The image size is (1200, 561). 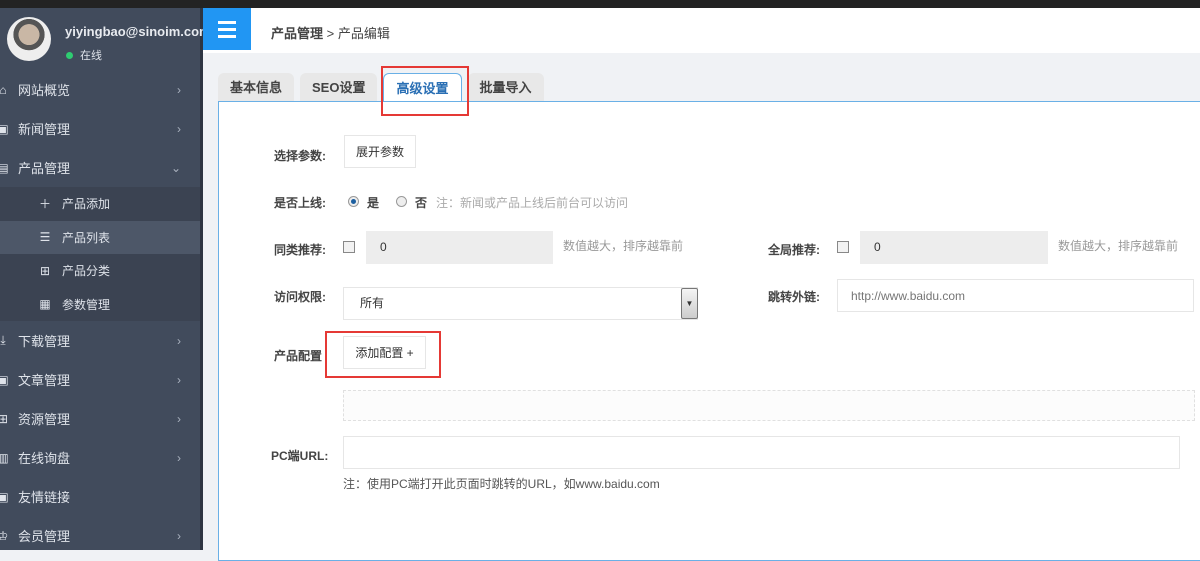 What do you see at coordinates (4, 418) in the screenshot?
I see `resource-icon: ⊞` at bounding box center [4, 418].